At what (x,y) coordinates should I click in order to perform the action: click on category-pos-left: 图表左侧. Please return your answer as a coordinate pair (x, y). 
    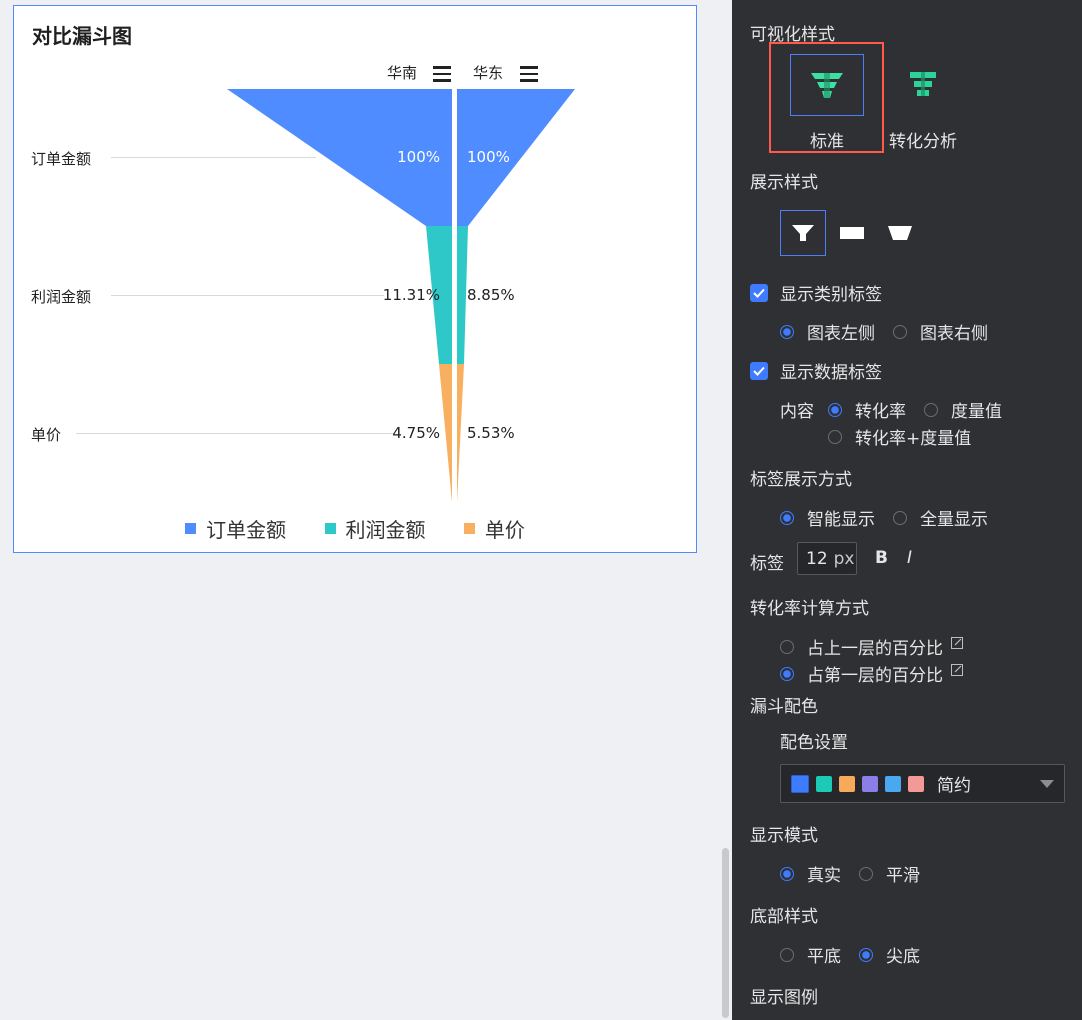
    Looking at the image, I should click on (827, 331).